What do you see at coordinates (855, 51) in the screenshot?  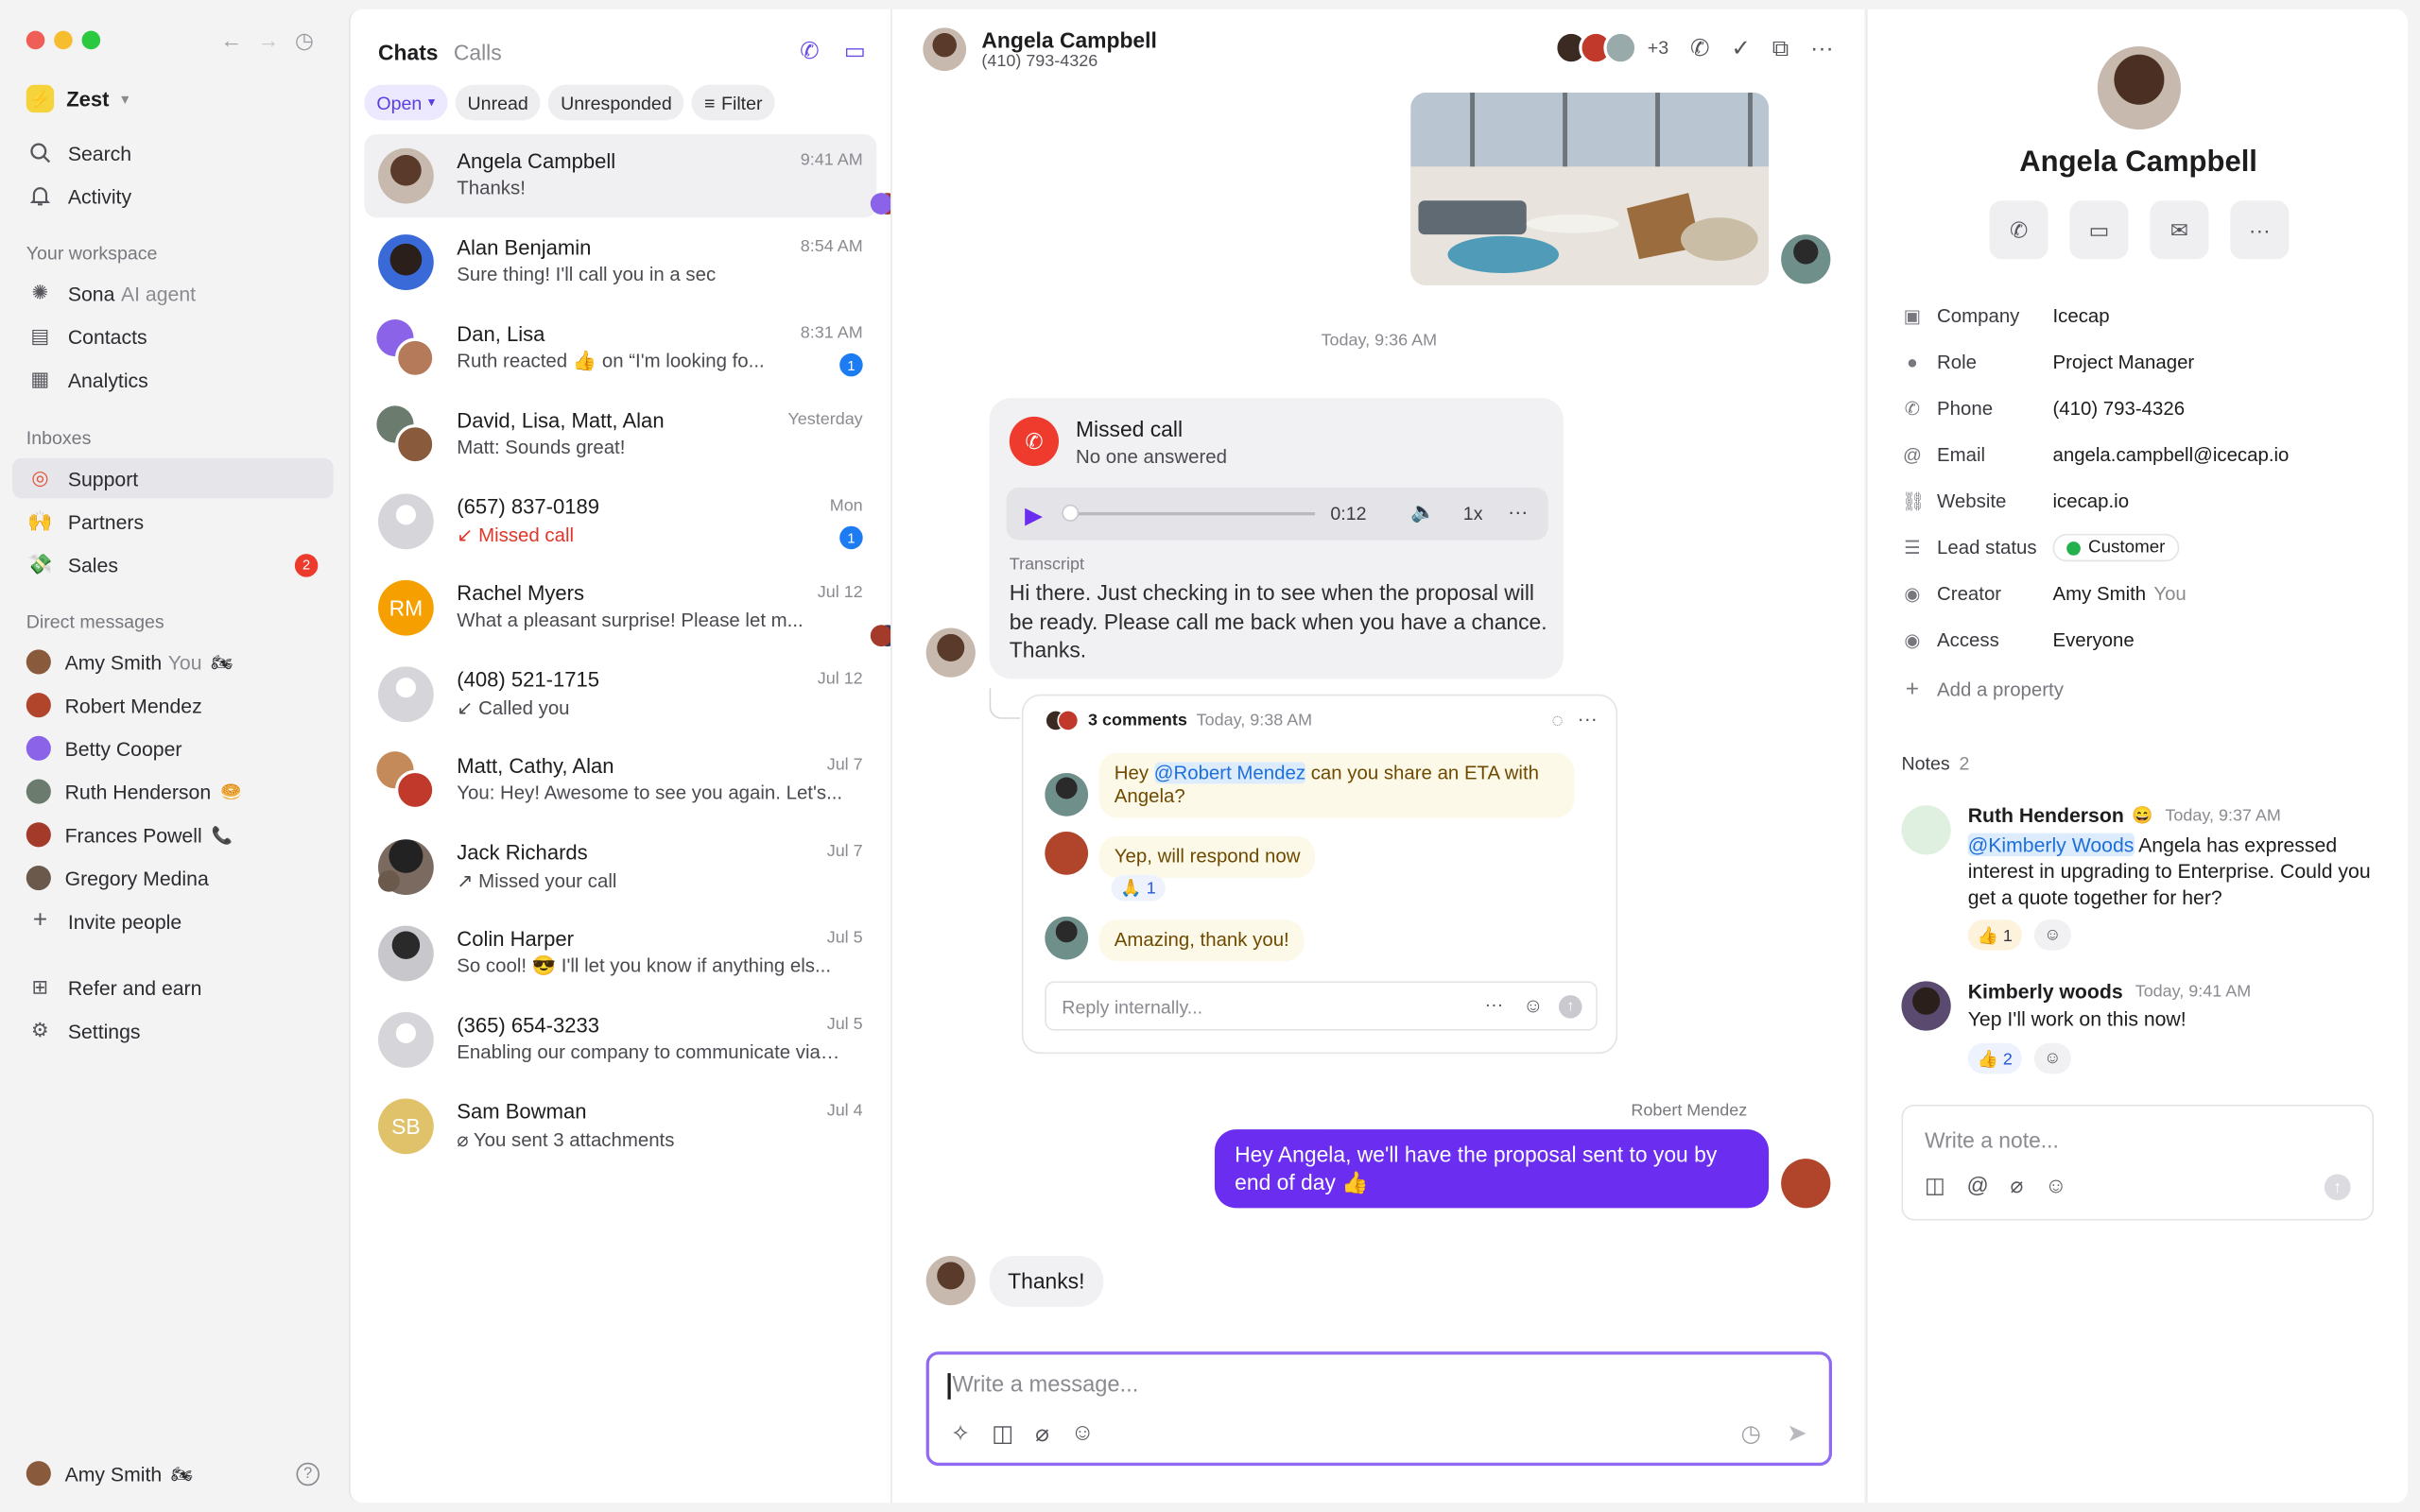 I see `new-chat-icon: ▭` at bounding box center [855, 51].